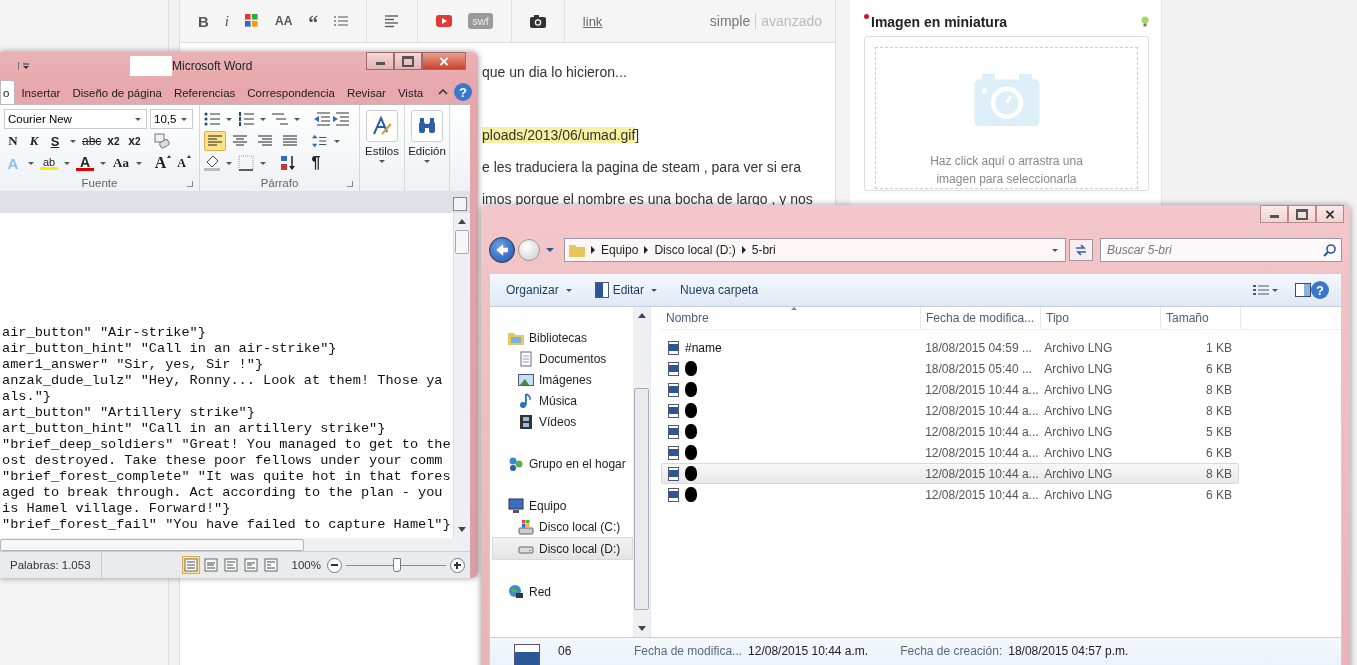 The width and height of the screenshot is (1357, 665). What do you see at coordinates (1145, 22) in the screenshot?
I see `lightbulb-icon` at bounding box center [1145, 22].